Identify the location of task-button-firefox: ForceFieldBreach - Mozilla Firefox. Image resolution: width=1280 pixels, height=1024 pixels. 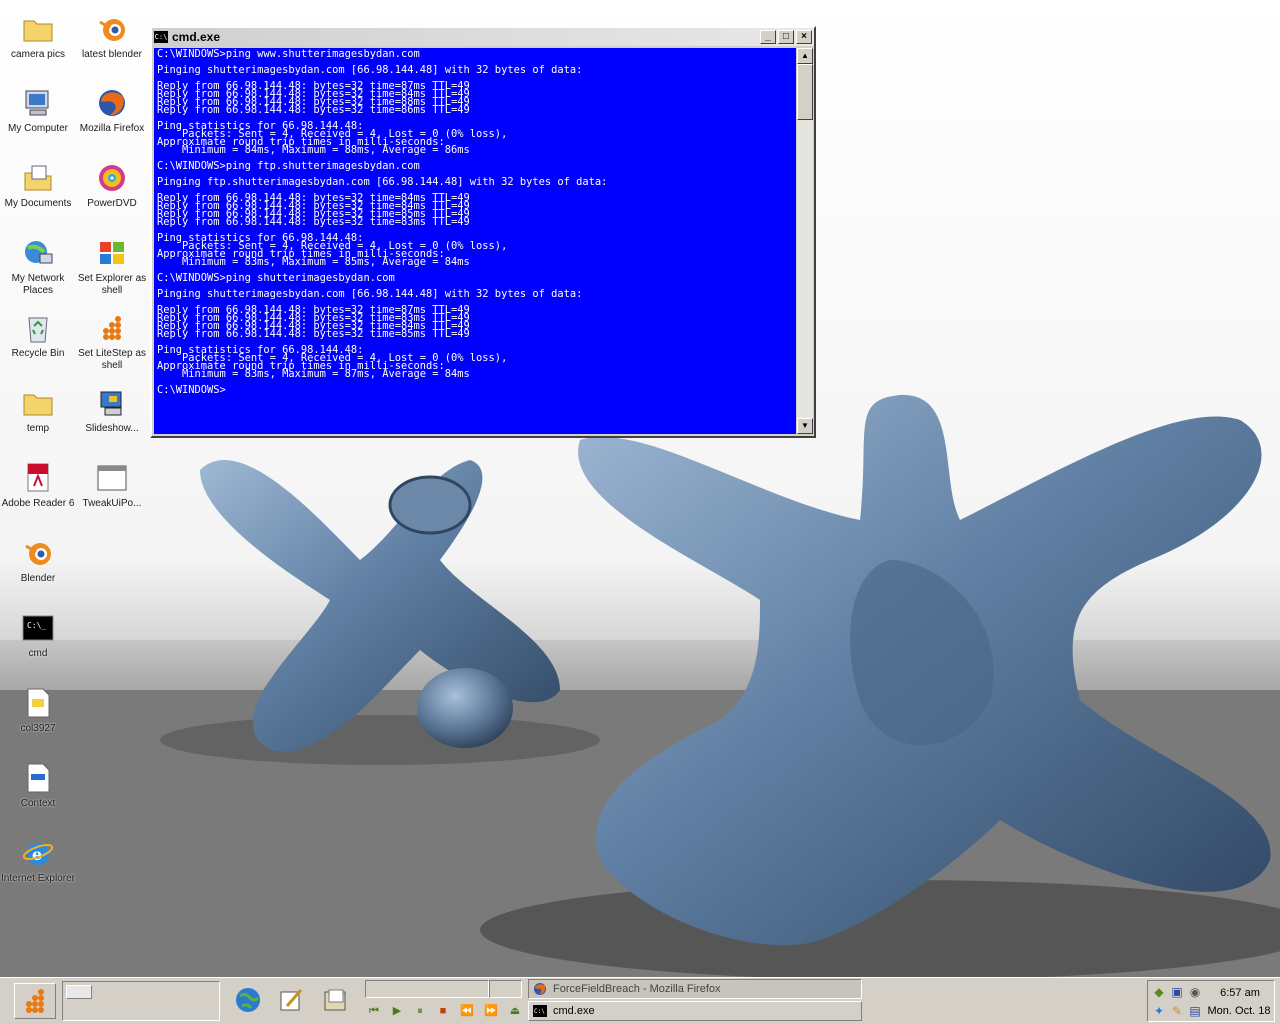
(695, 989).